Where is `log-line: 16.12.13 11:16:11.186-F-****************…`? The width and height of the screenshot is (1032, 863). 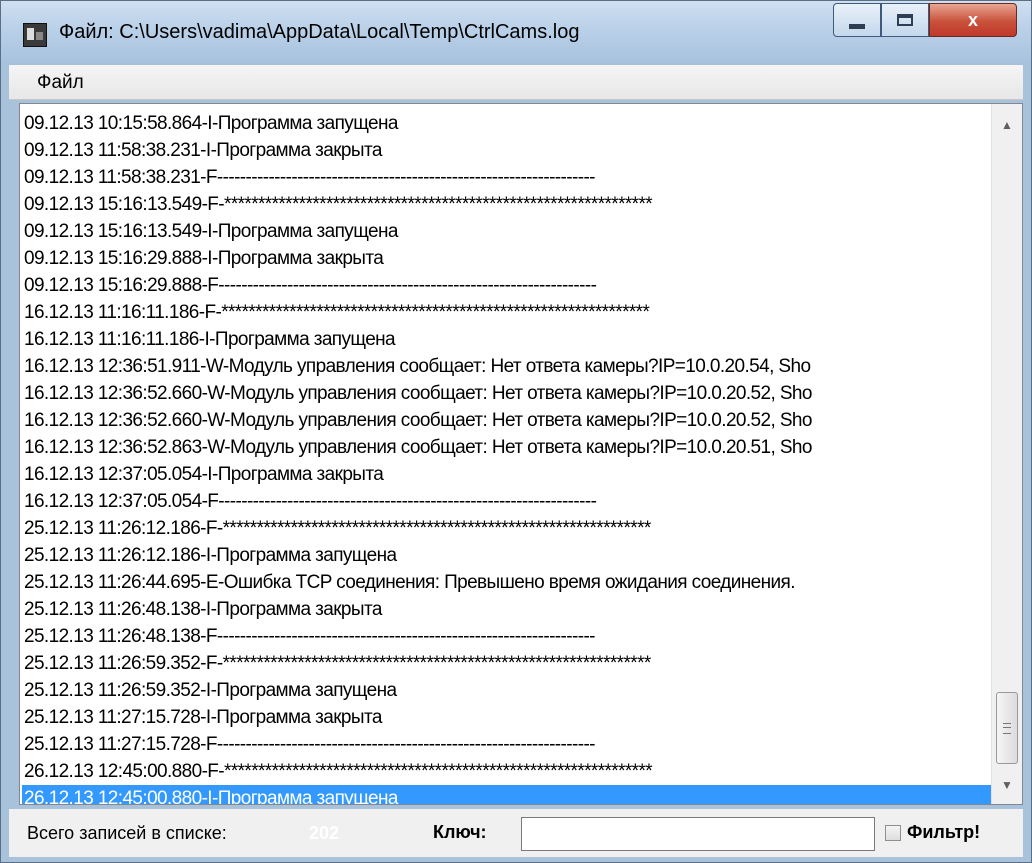 log-line: 16.12.13 11:16:11.186-F-****************… is located at coordinates (507, 312).